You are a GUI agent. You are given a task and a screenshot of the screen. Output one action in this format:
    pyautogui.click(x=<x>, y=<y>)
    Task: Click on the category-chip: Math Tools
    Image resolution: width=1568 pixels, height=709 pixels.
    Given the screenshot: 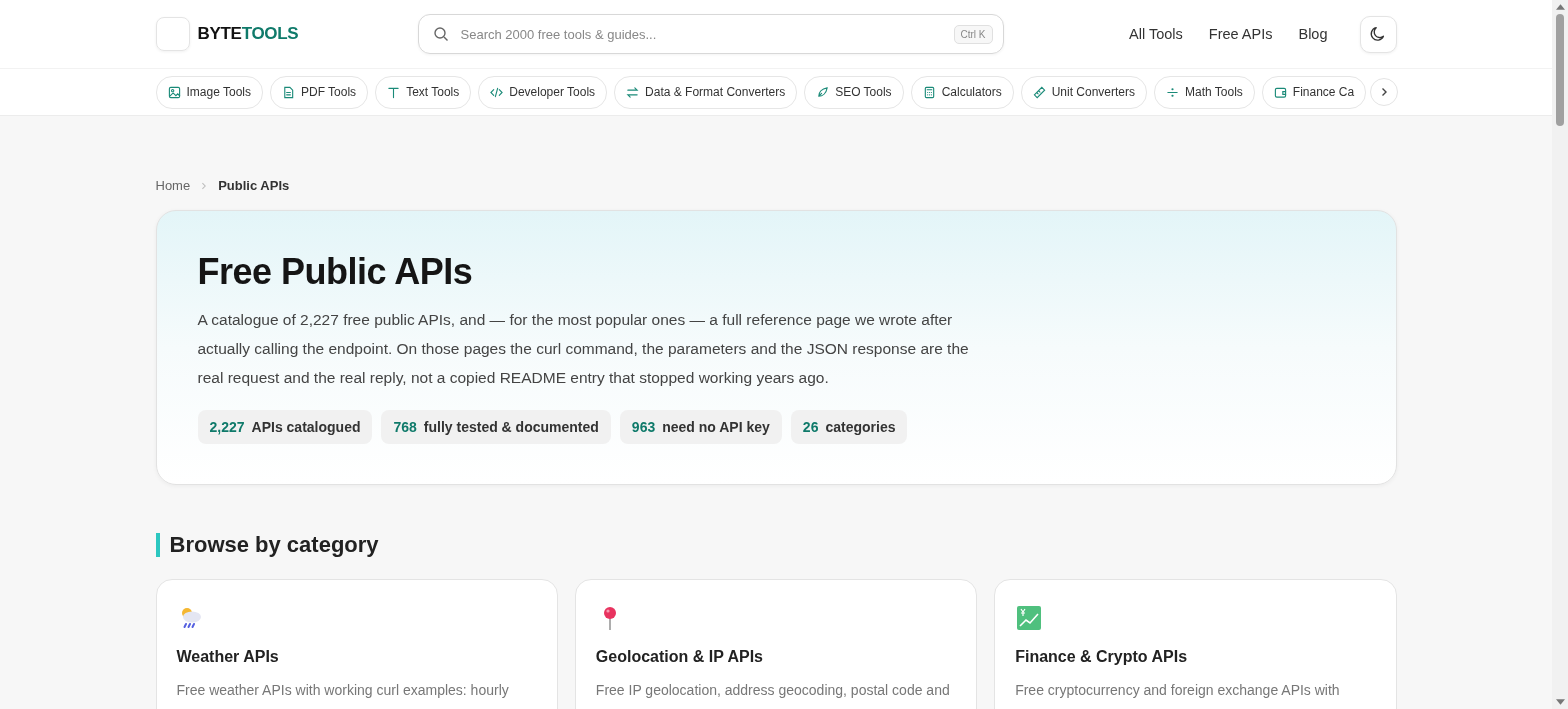 What is the action you would take?
    pyautogui.click(x=1204, y=92)
    